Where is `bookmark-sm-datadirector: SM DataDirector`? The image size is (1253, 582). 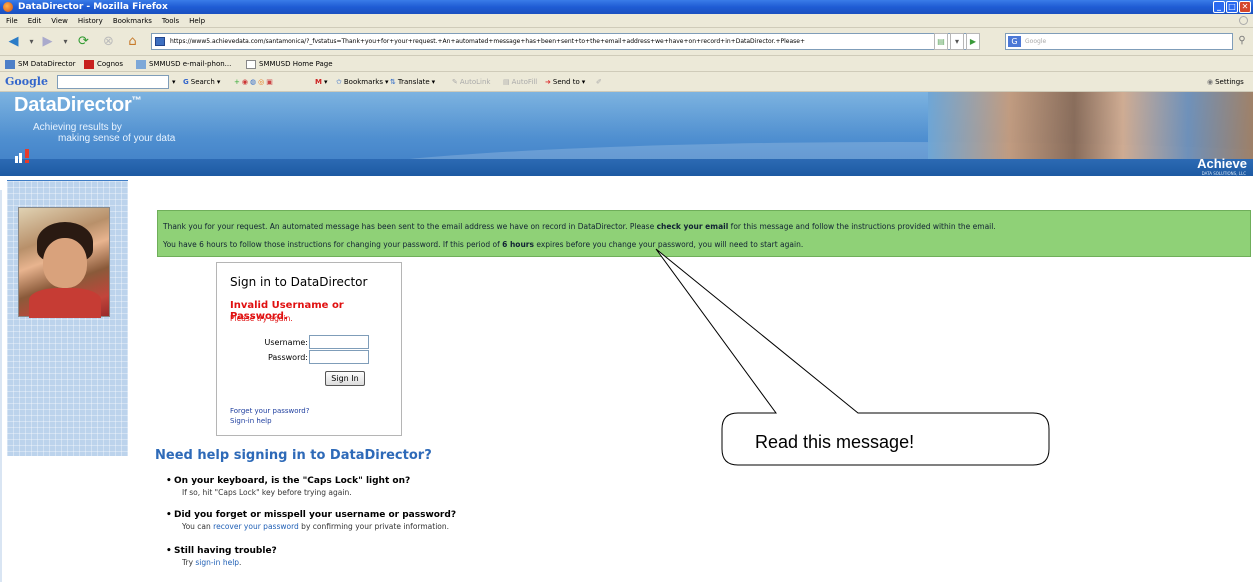
bookmark-sm-datadirector: SM DataDirector is located at coordinates (40, 64).